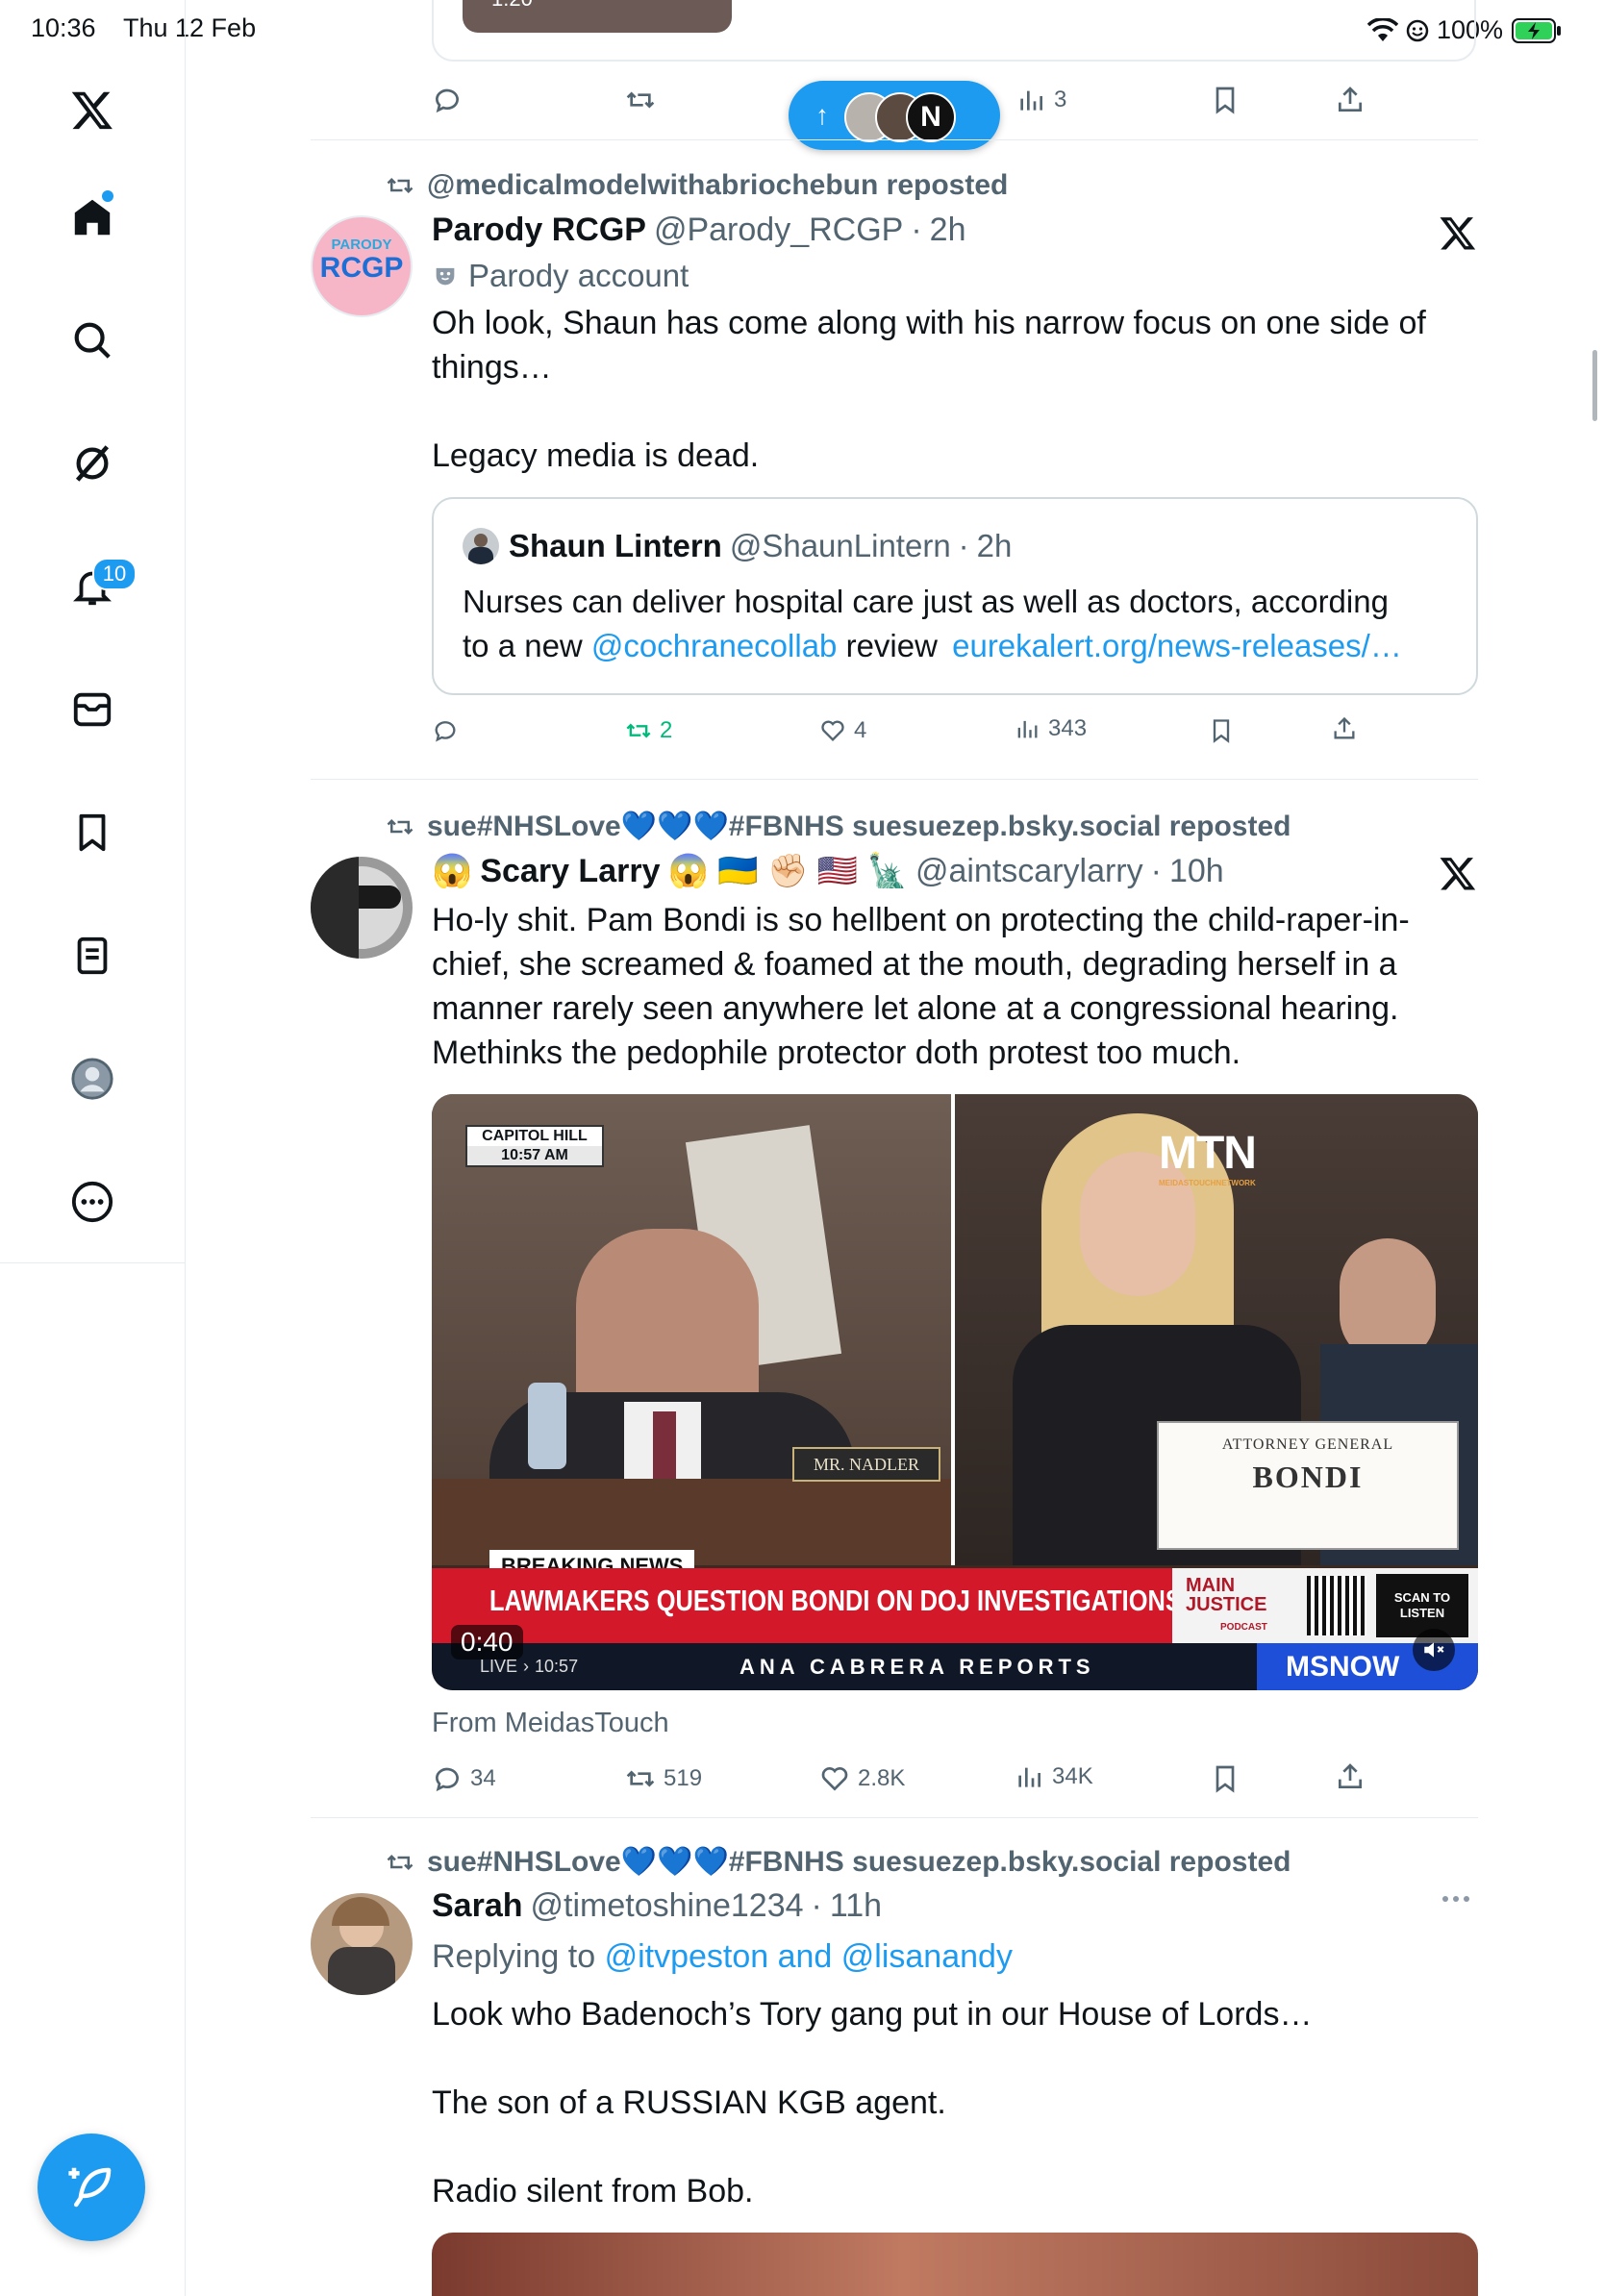 Image resolution: width=1604 pixels, height=2296 pixels. What do you see at coordinates (92, 463) in the screenshot?
I see `grok-icon` at bounding box center [92, 463].